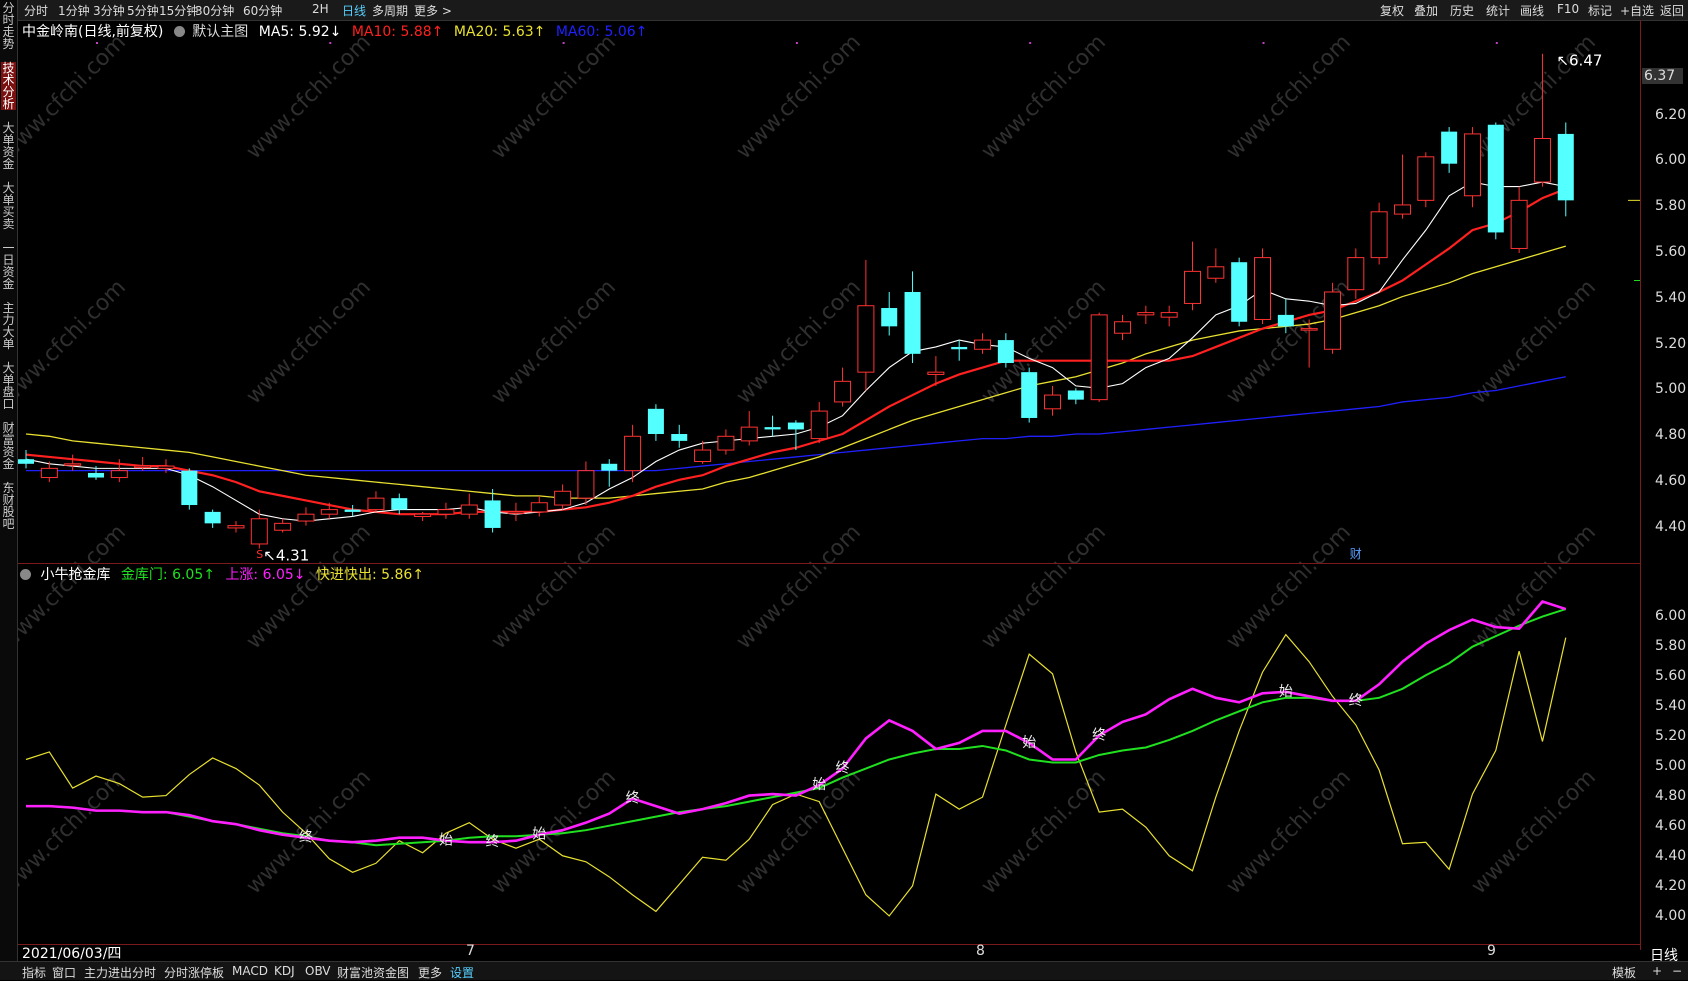  Describe the element at coordinates (1671, 856) in the screenshot. I see `indicator-tick: 4.40` at that location.